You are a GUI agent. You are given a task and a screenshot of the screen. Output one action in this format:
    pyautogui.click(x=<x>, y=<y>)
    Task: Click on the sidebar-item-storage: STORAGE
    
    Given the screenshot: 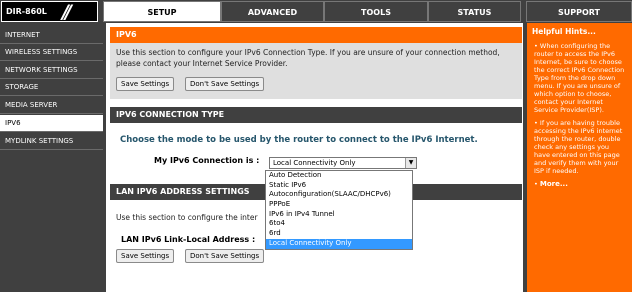 What is the action you would take?
    pyautogui.click(x=51, y=87)
    